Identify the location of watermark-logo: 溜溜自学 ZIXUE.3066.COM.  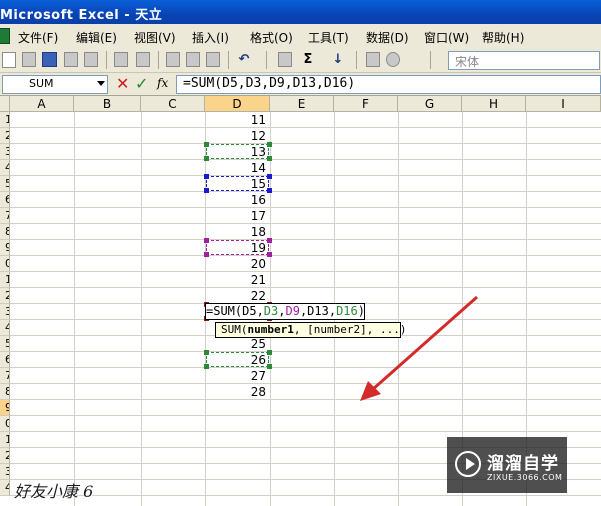
(507, 465).